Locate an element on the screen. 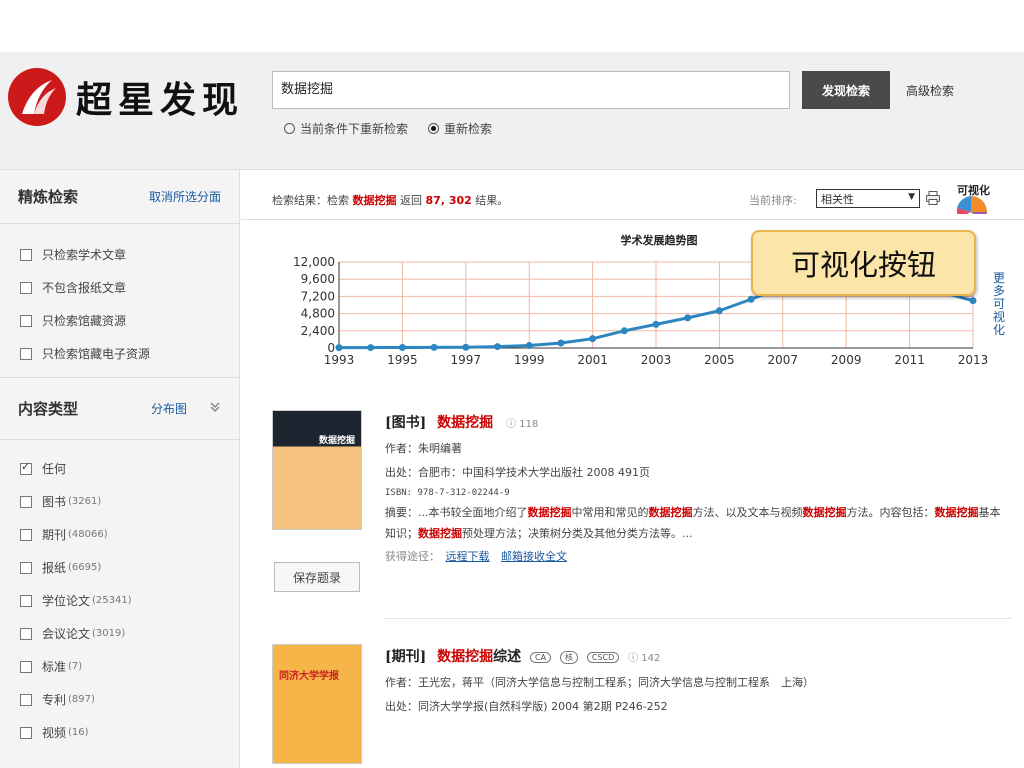  type-item-label: 图书 is located at coordinates (54, 502).